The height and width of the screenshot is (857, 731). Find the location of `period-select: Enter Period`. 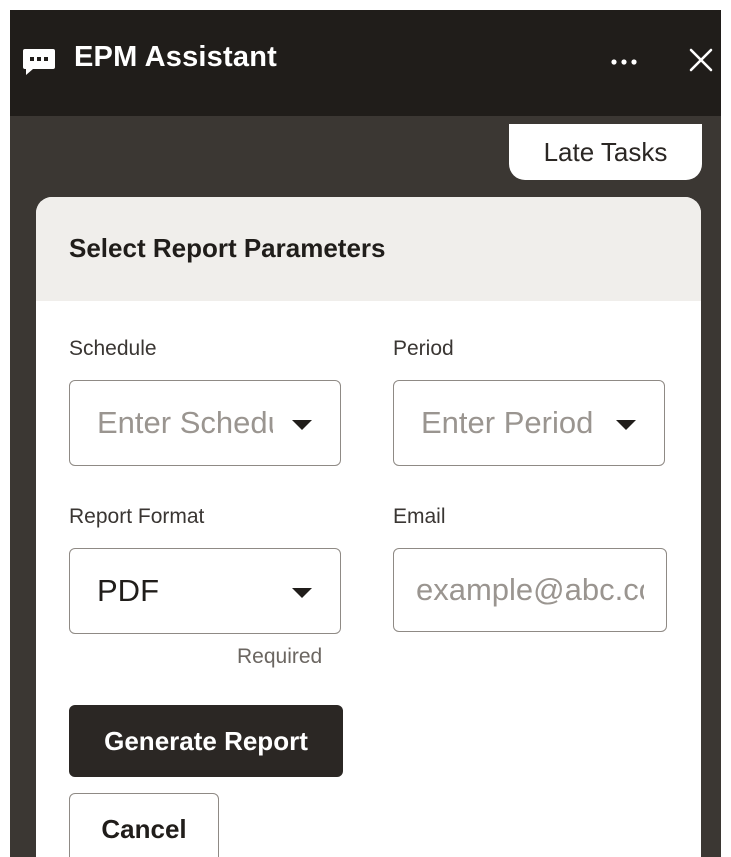

period-select: Enter Period is located at coordinates (529, 423).